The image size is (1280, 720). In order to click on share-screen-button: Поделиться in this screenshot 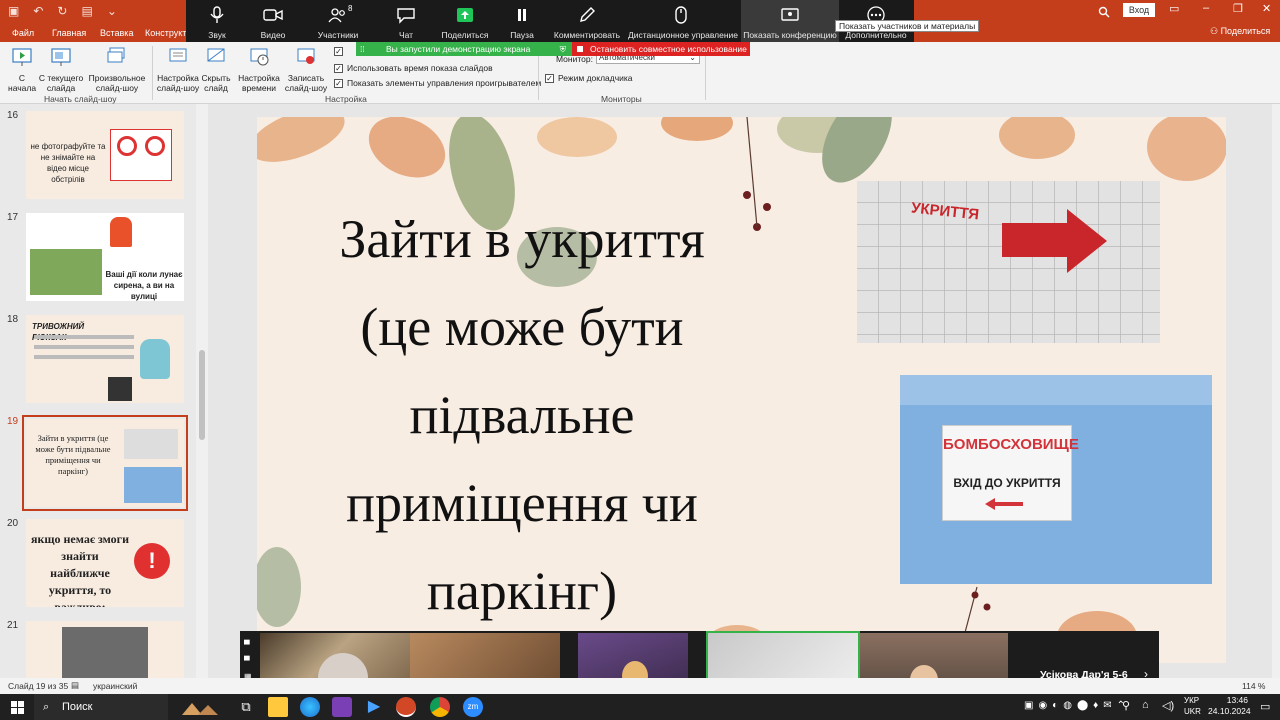, I will do `click(465, 21)`.